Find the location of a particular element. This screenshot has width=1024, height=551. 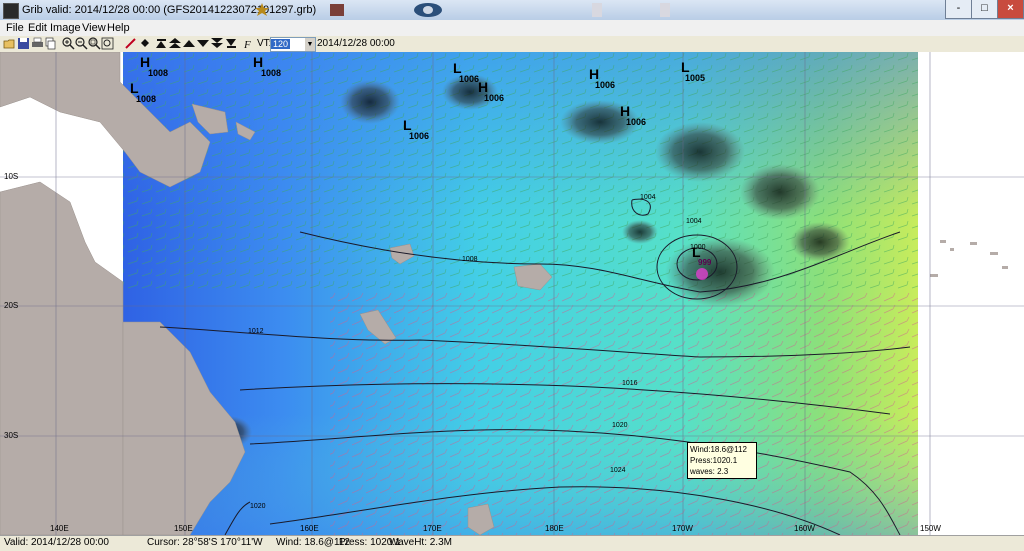

lat-label: 30S is located at coordinates (11, 435).